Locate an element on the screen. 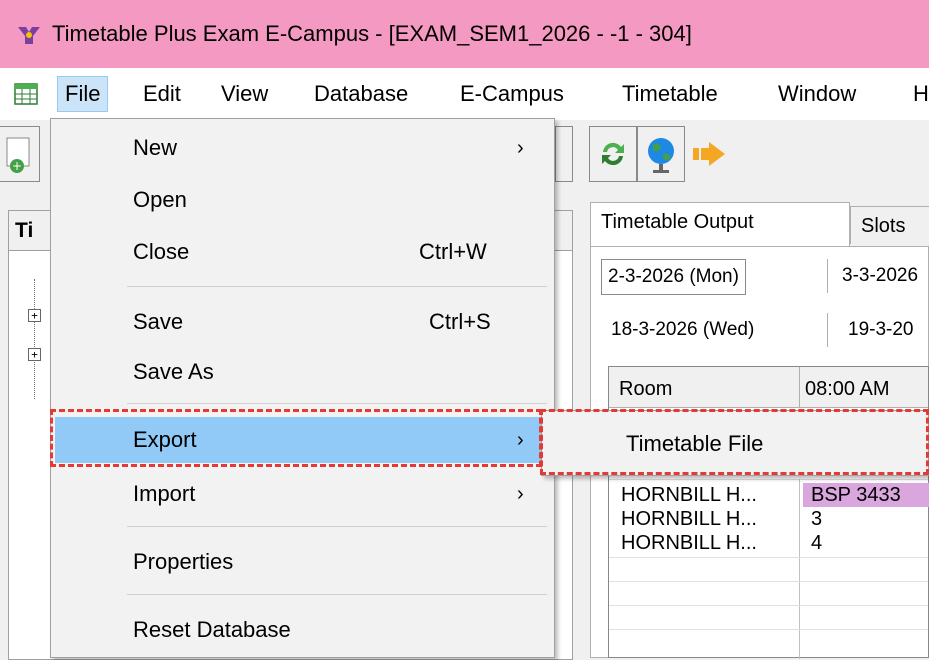 This screenshot has height=660, width=929. menu-item-save-as: Save As is located at coordinates (302, 372).